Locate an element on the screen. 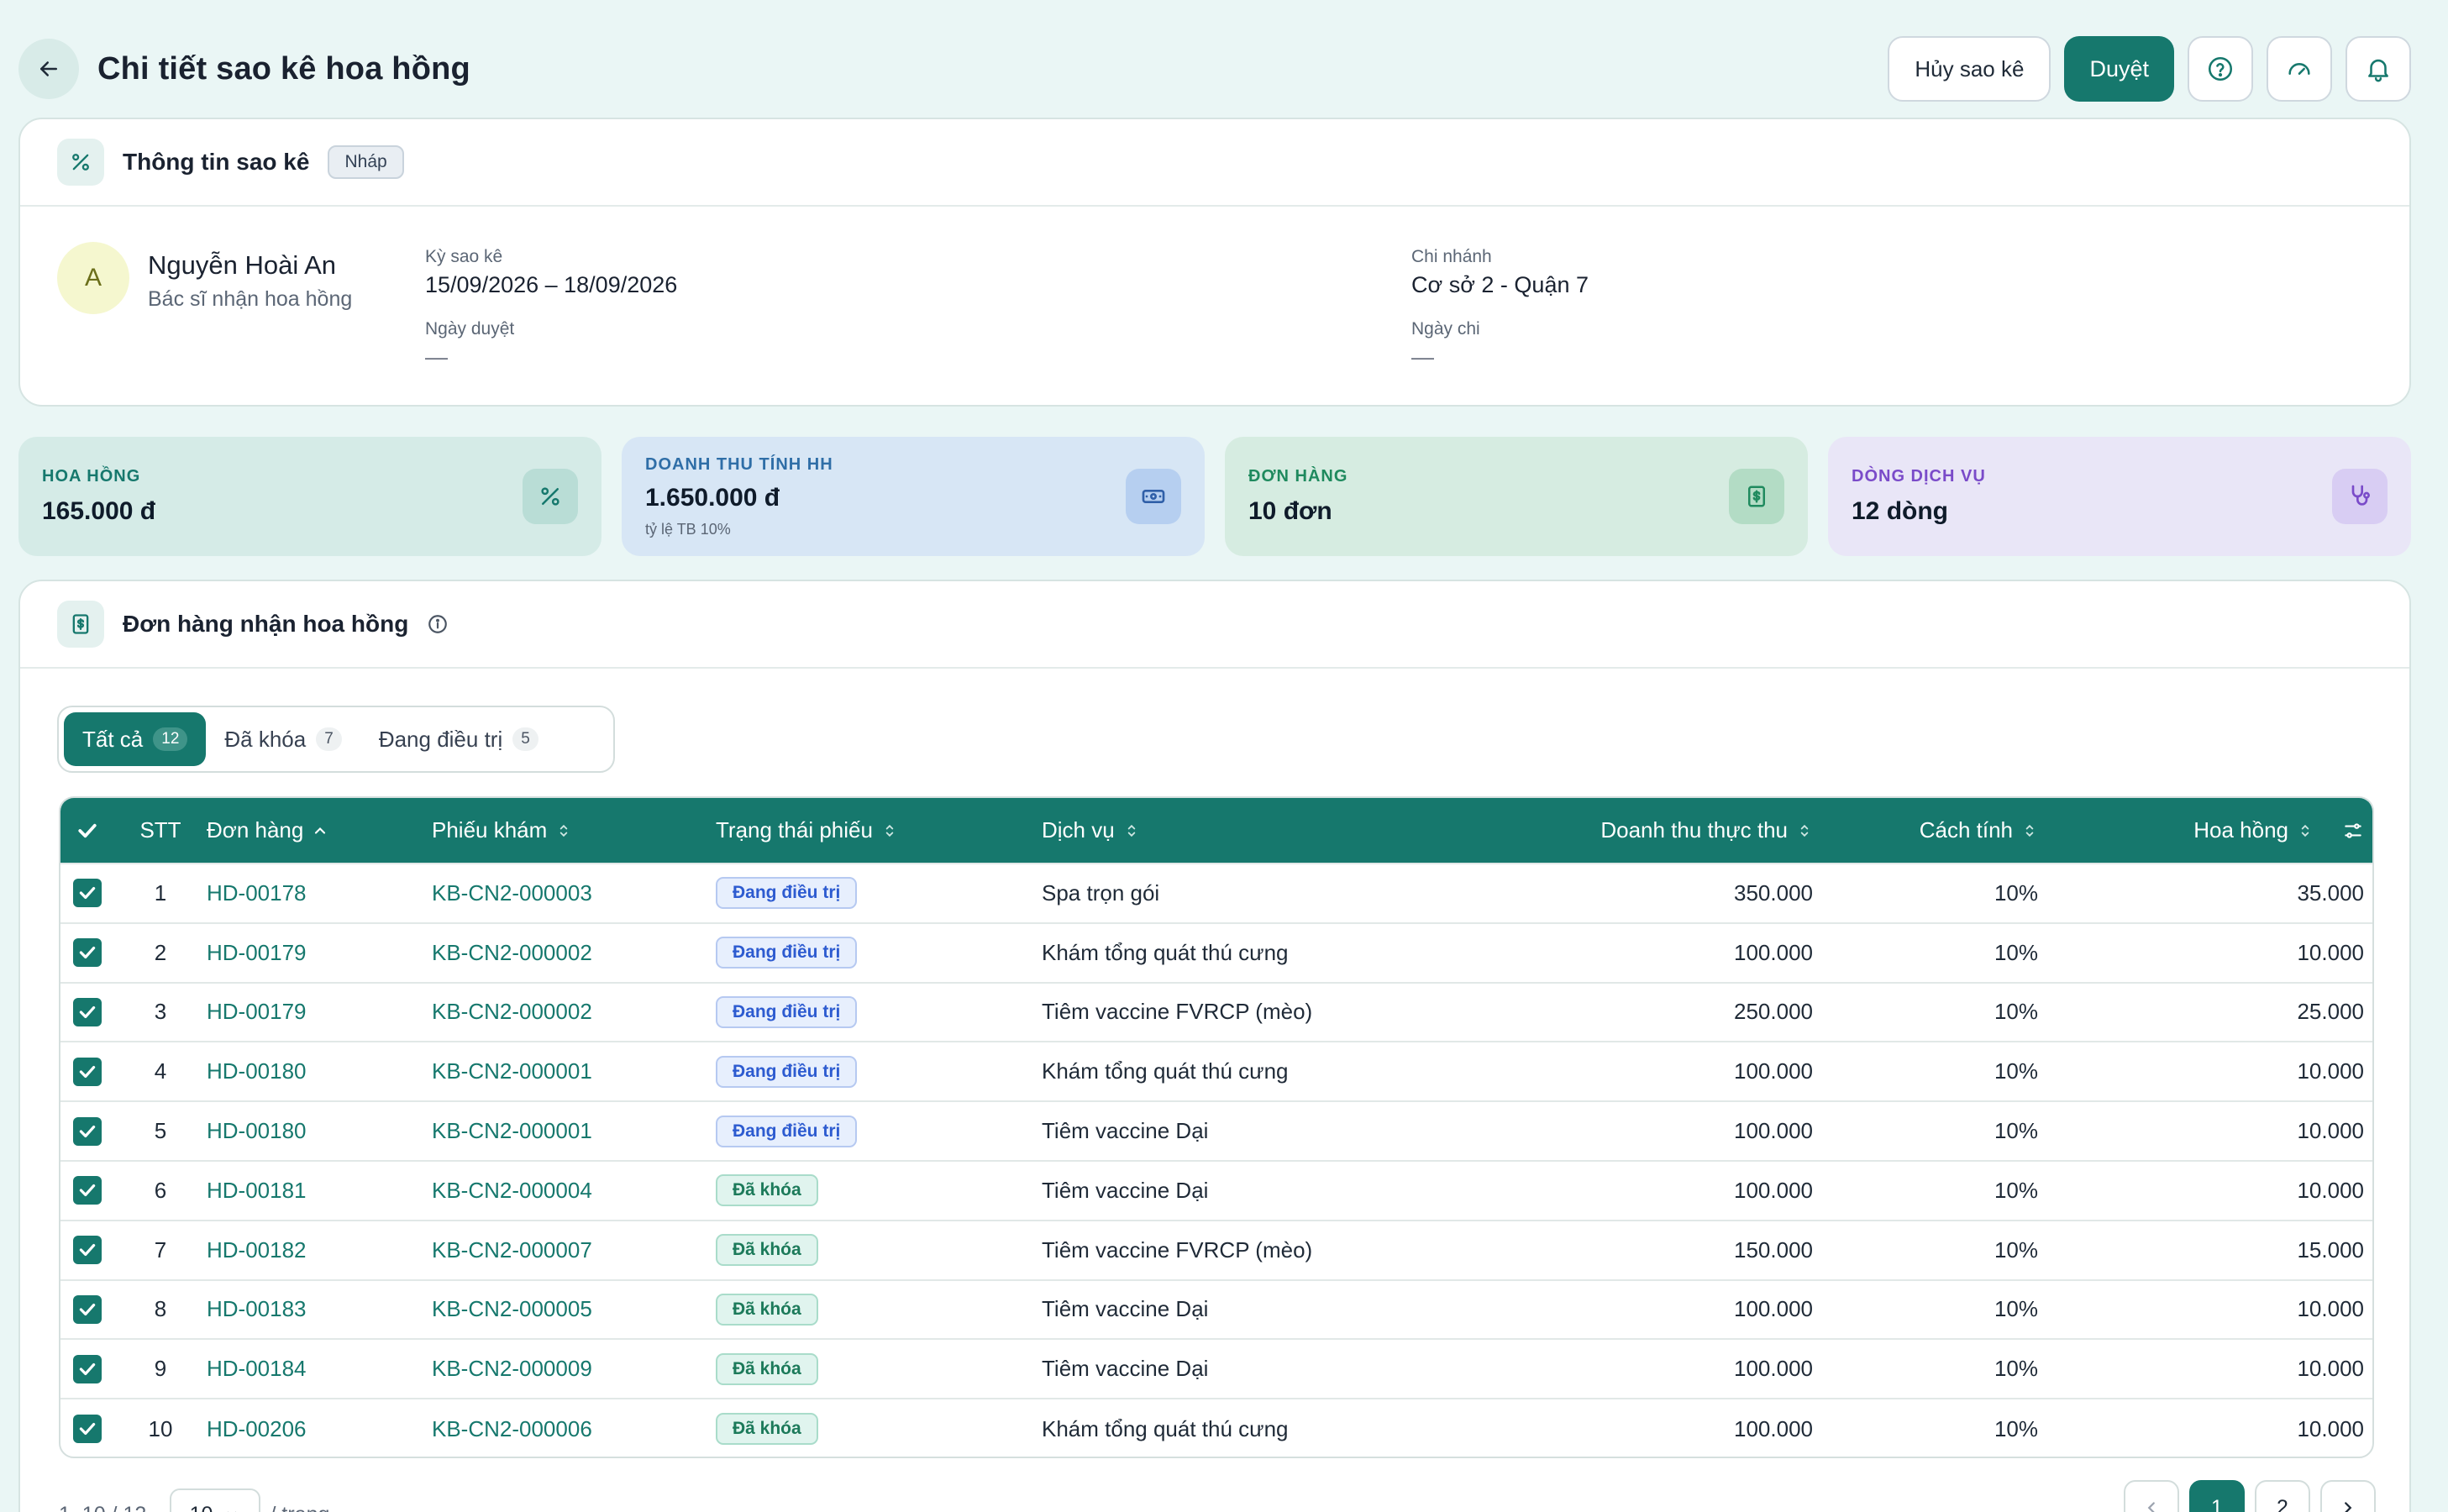 This screenshot has height=1512, width=2448. header-actions: Hủy sao kê Duyệt is located at coordinates (2149, 69).